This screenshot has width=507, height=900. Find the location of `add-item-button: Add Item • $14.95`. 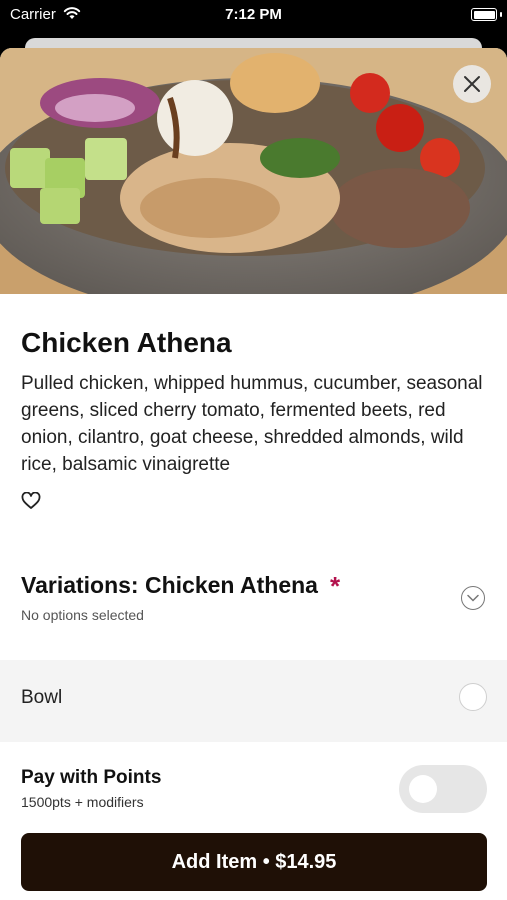

add-item-button: Add Item • $14.95 is located at coordinates (254, 862).